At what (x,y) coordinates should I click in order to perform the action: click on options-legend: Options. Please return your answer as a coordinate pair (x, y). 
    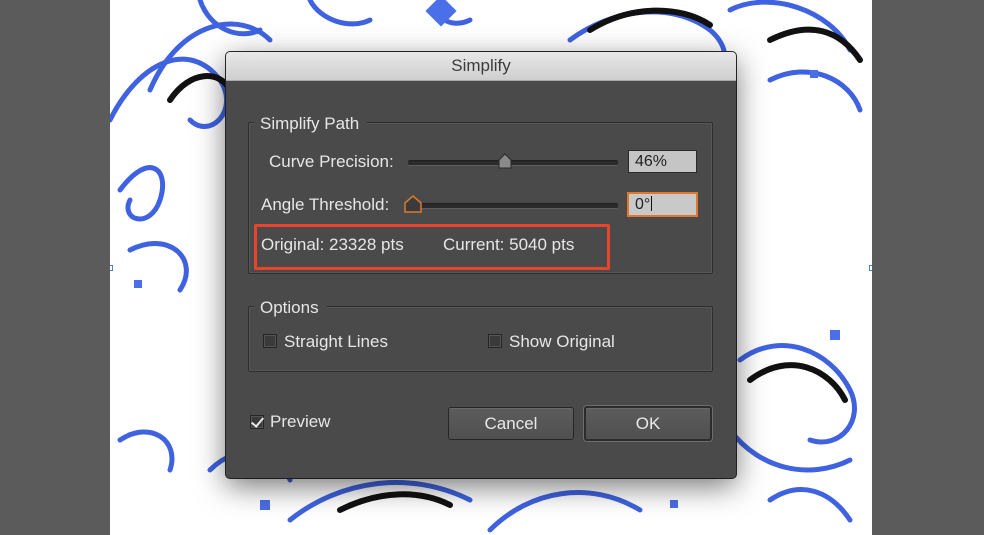
    Looking at the image, I should click on (290, 308).